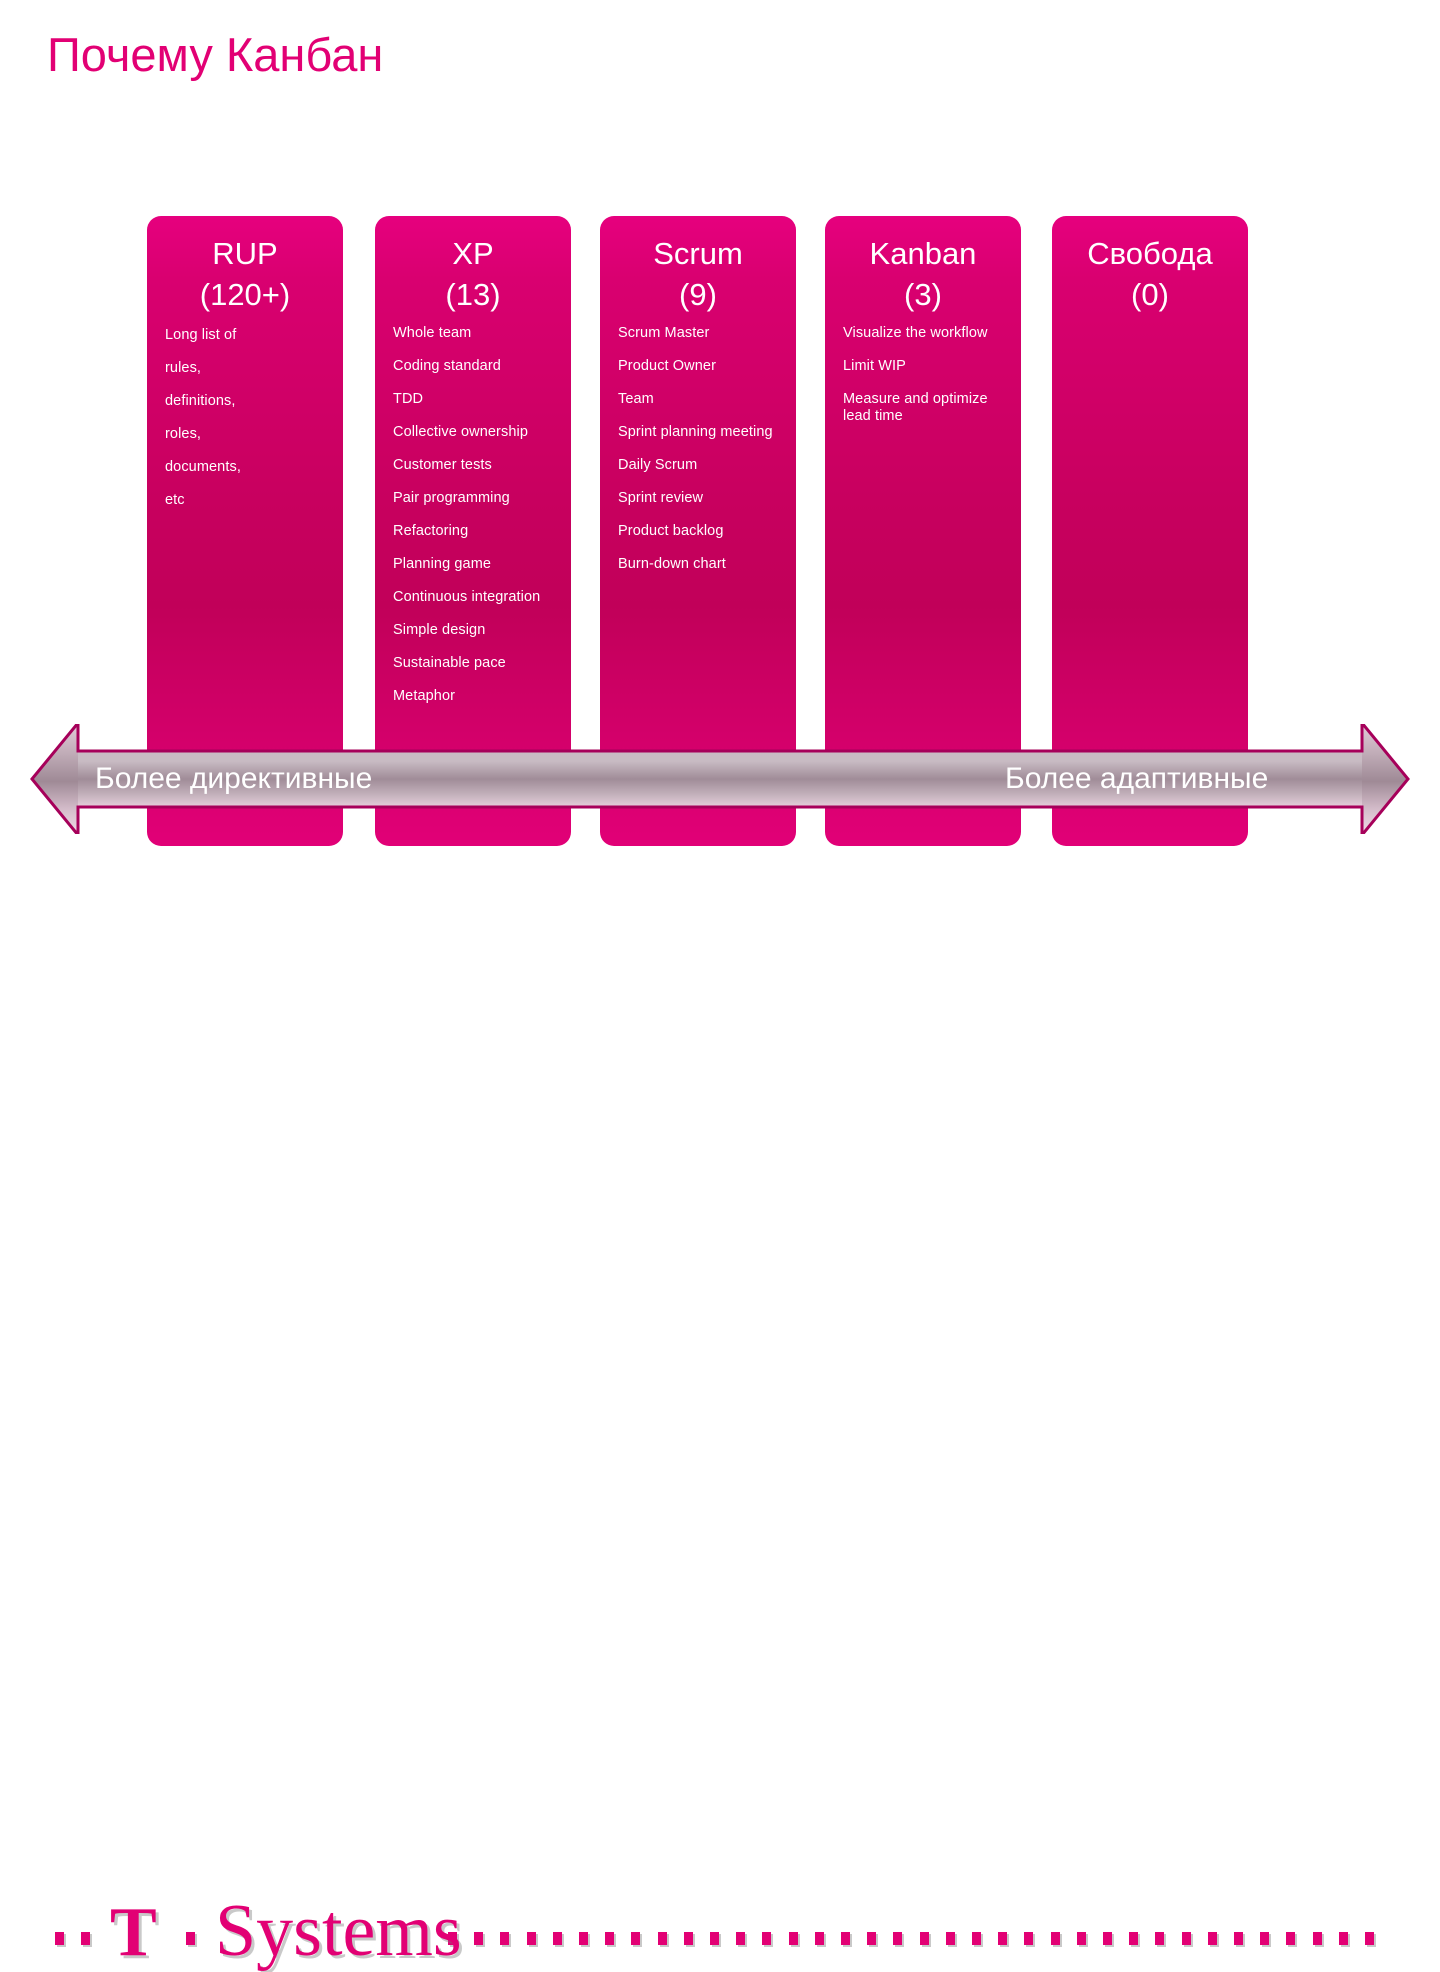 The image size is (1440, 1972). I want to click on list-item: Simple design, so click(439, 630).